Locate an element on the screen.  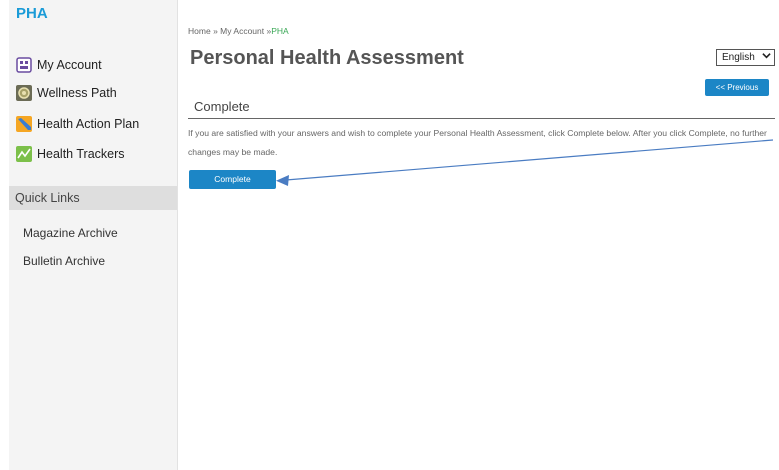
breadcrumb-home: Home is located at coordinates (199, 31).